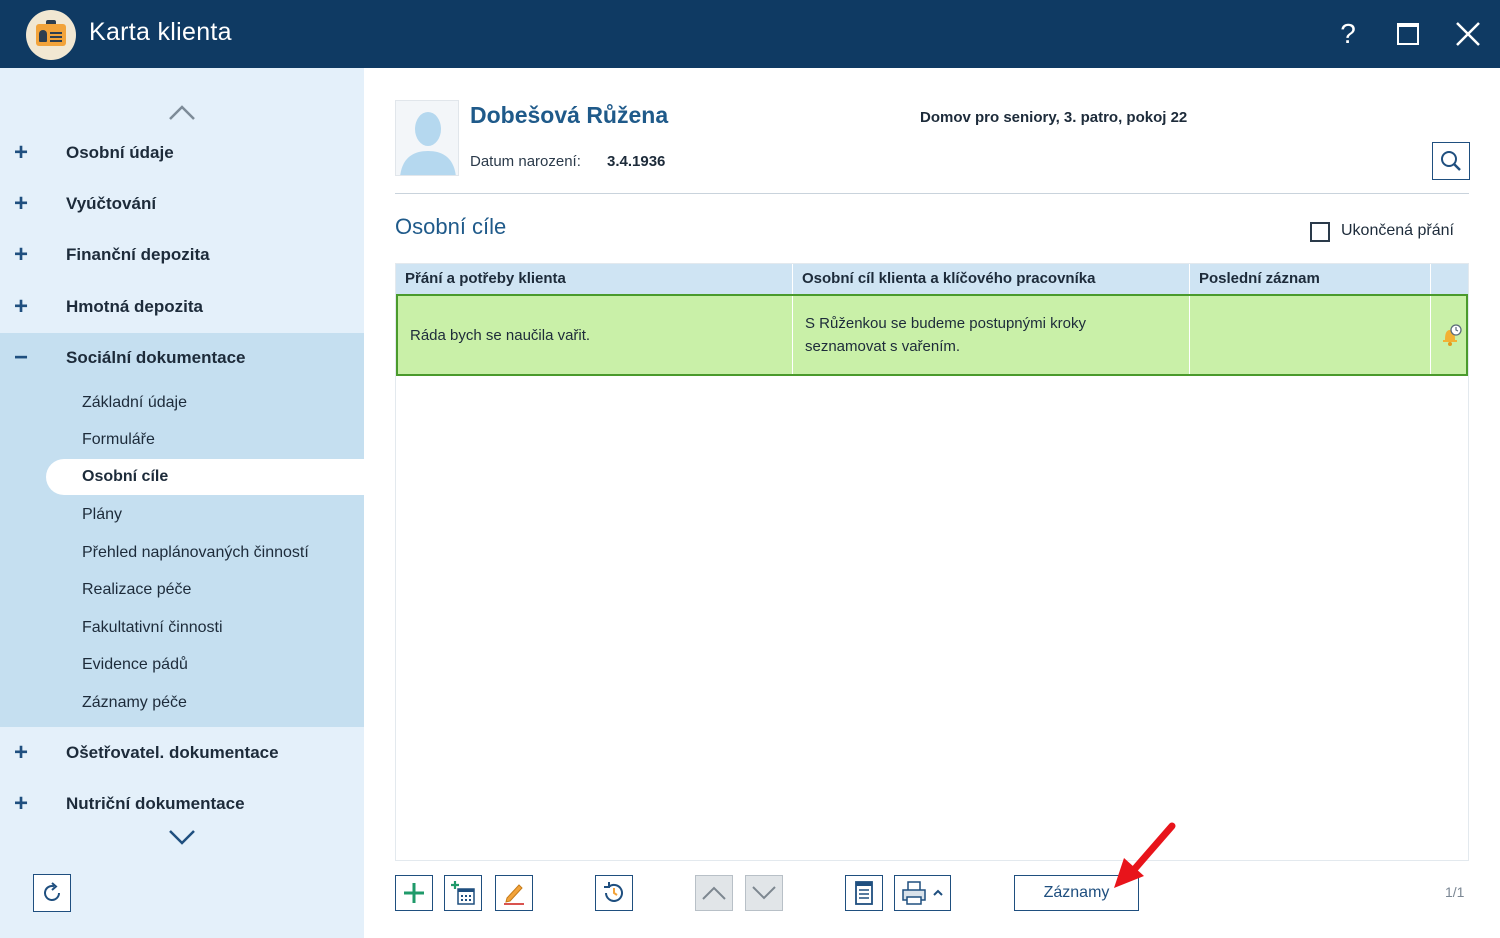  Describe the element at coordinates (125, 477) in the screenshot. I see `subitem-osobni-cile: Osobní cíle` at that location.